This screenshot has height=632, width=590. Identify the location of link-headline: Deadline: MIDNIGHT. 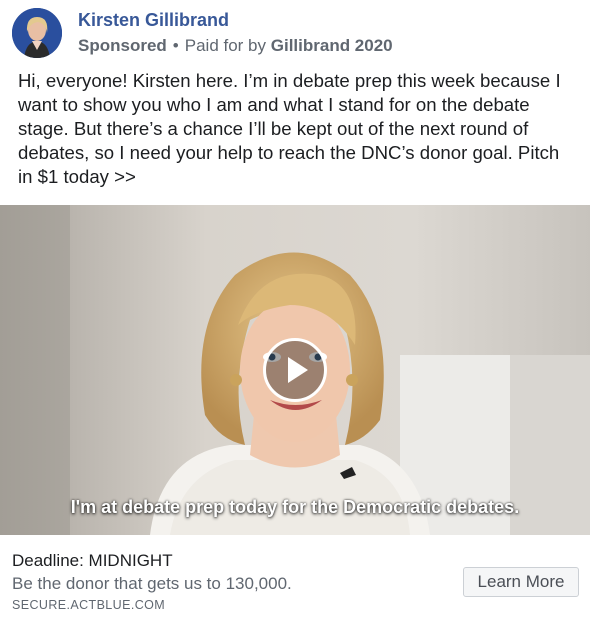
(92, 561).